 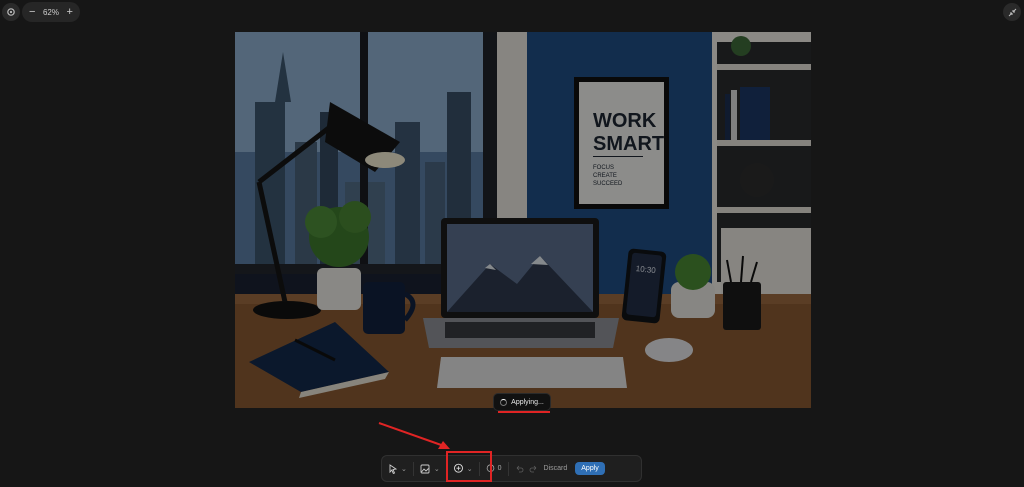 I want to click on zoom-control: − 62% +, so click(x=51, y=12).